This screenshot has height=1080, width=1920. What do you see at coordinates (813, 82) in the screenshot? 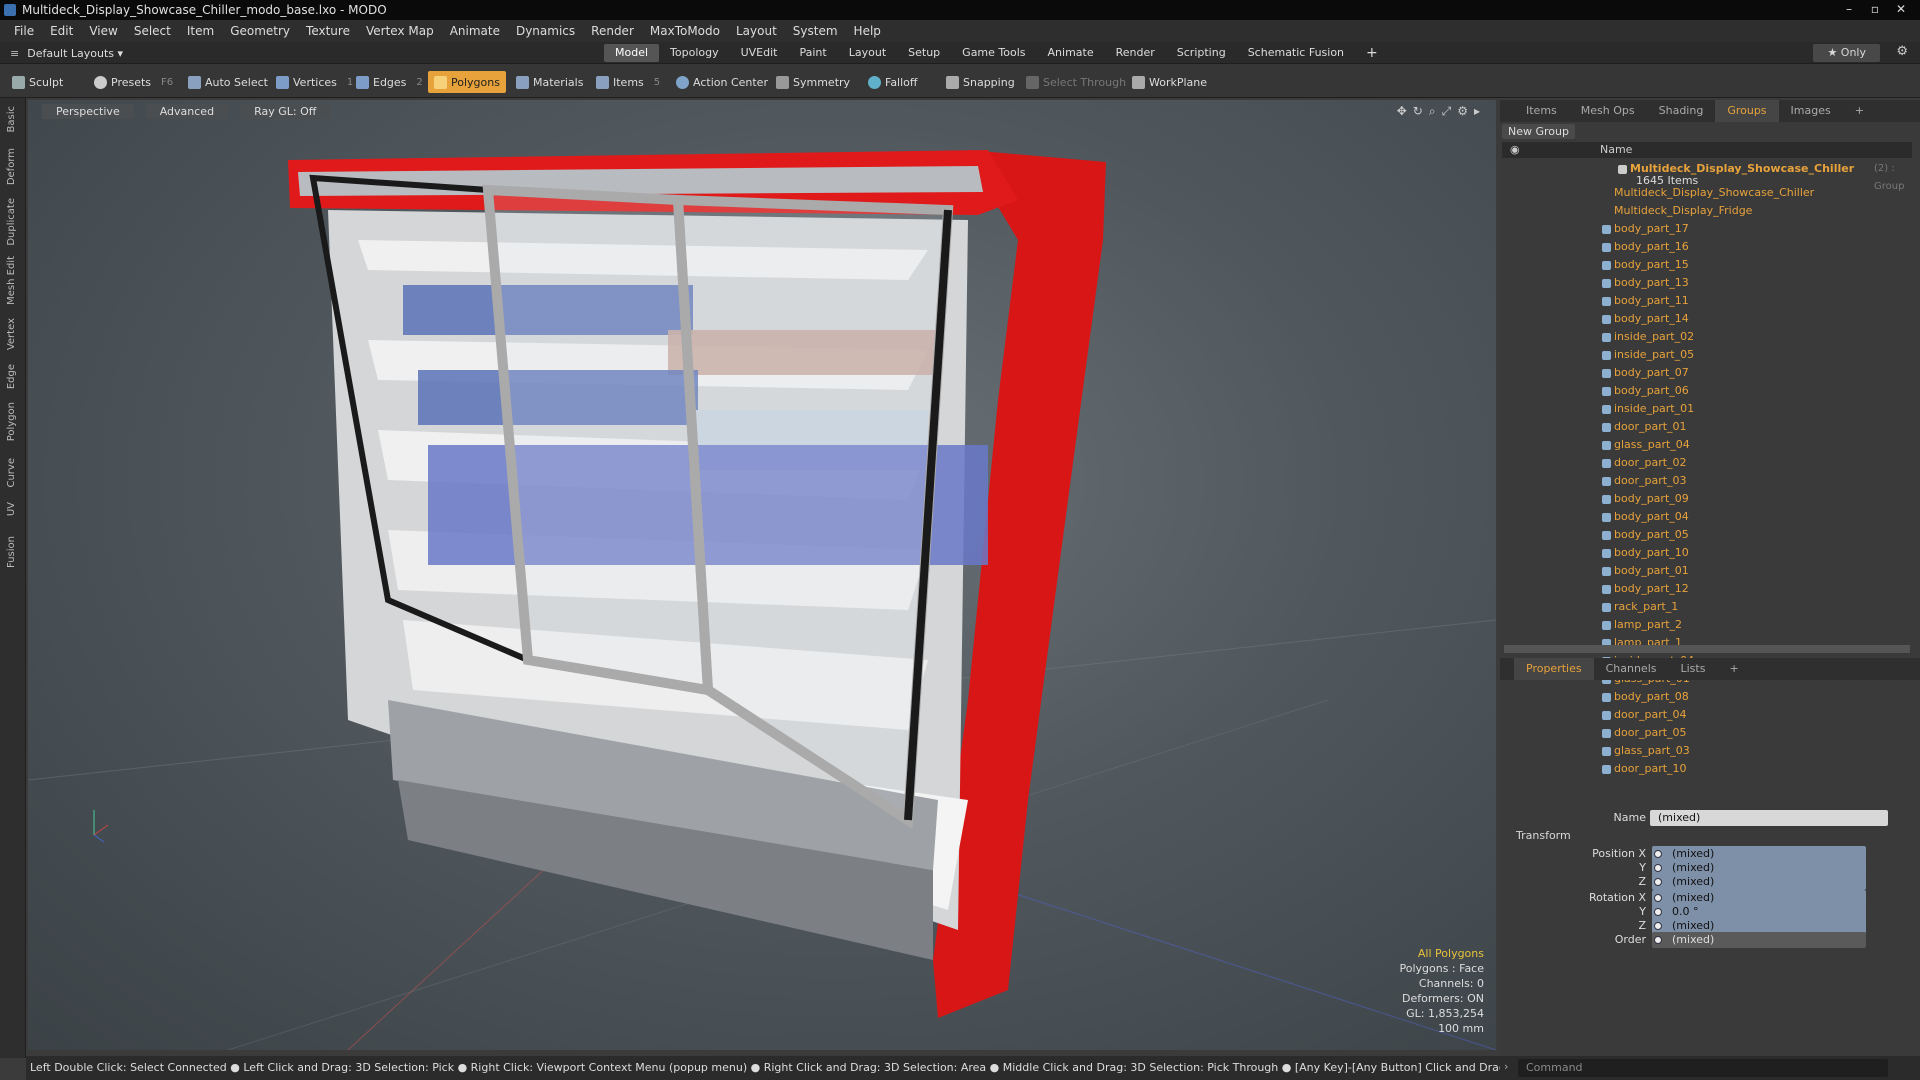
I see `symmetry-button: Symmetry` at bounding box center [813, 82].